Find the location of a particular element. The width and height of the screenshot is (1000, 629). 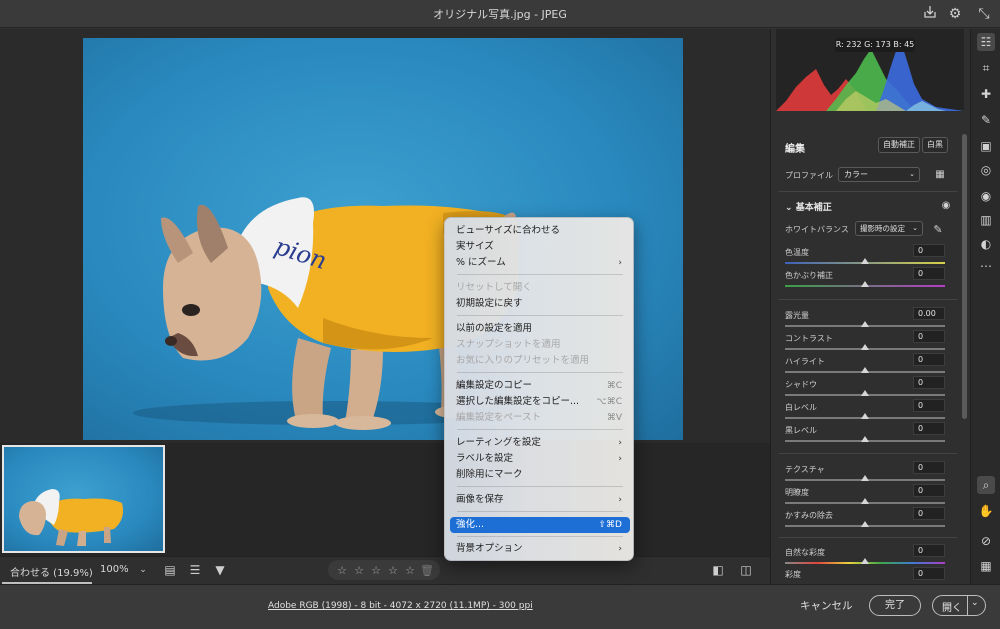

panel-scrollbar is located at coordinates (964, 276).